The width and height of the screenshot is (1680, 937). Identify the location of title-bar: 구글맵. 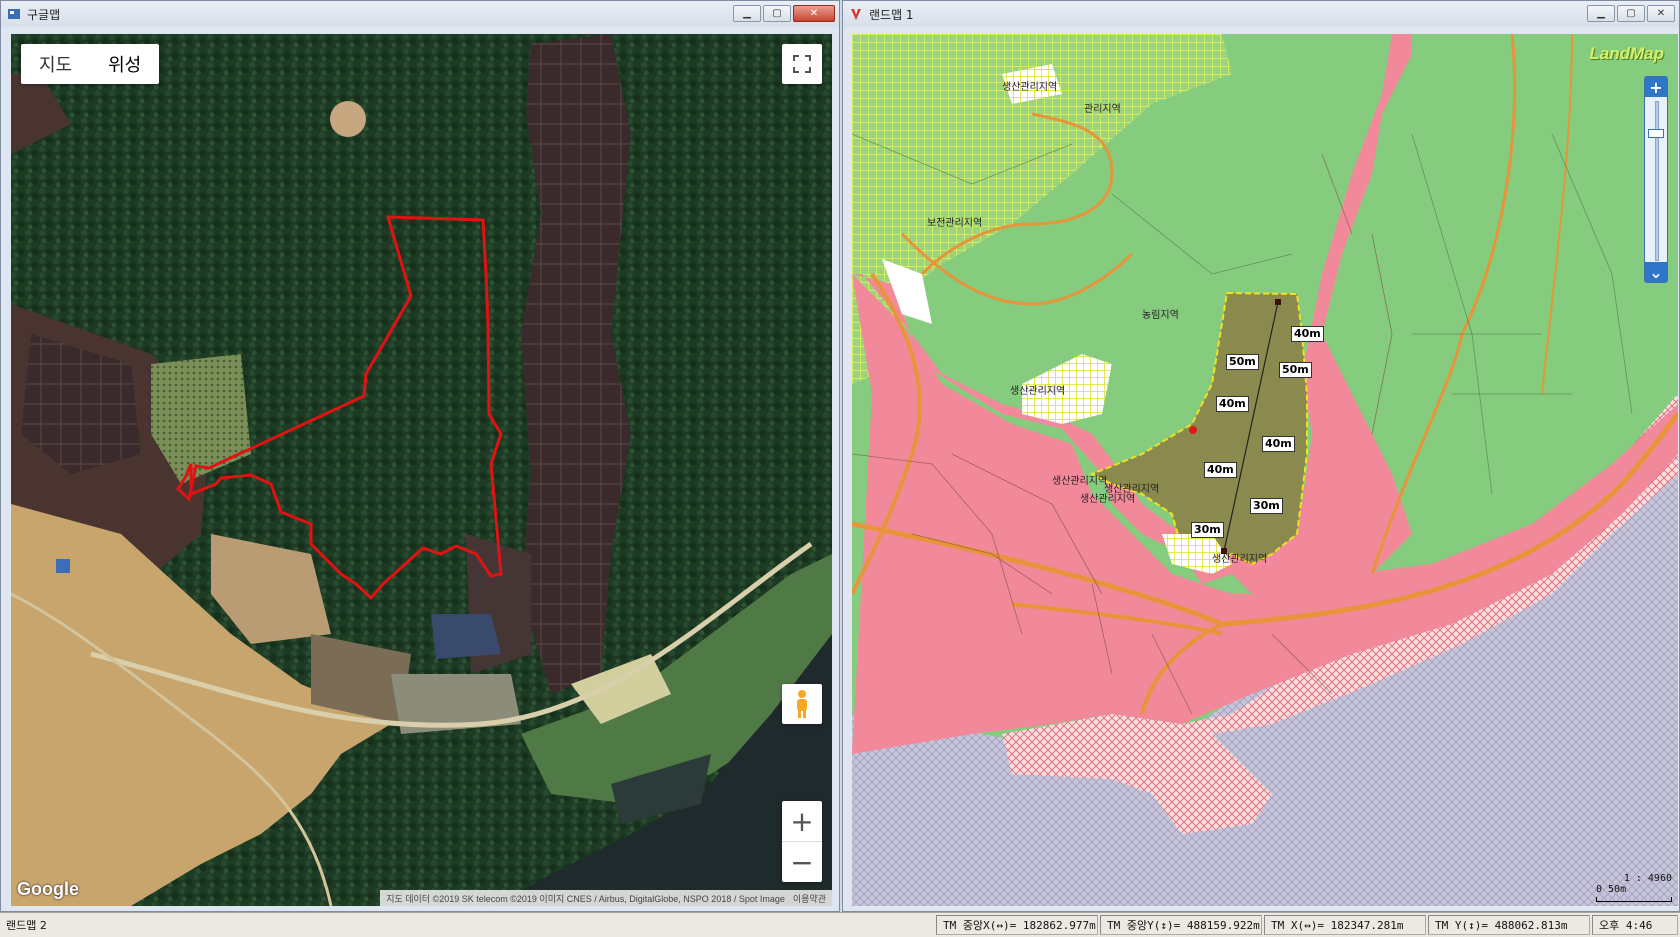
(420, 14).